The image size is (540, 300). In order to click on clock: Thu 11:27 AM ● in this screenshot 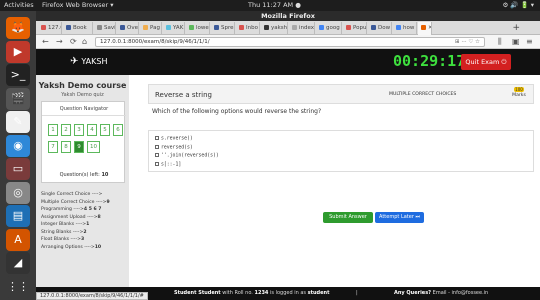, I will do `click(274, 5)`.